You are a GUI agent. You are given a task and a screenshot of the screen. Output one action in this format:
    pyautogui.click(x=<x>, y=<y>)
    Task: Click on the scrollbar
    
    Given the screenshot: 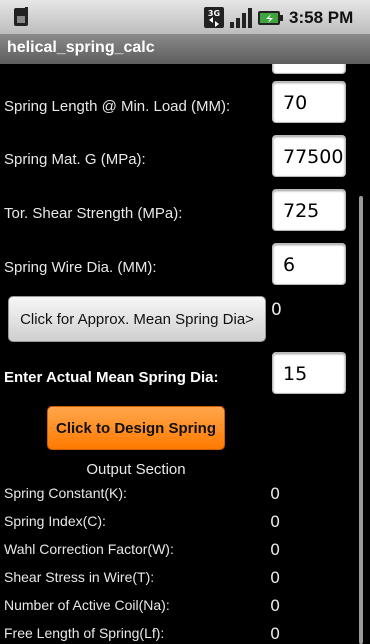 What is the action you would take?
    pyautogui.click(x=361, y=420)
    